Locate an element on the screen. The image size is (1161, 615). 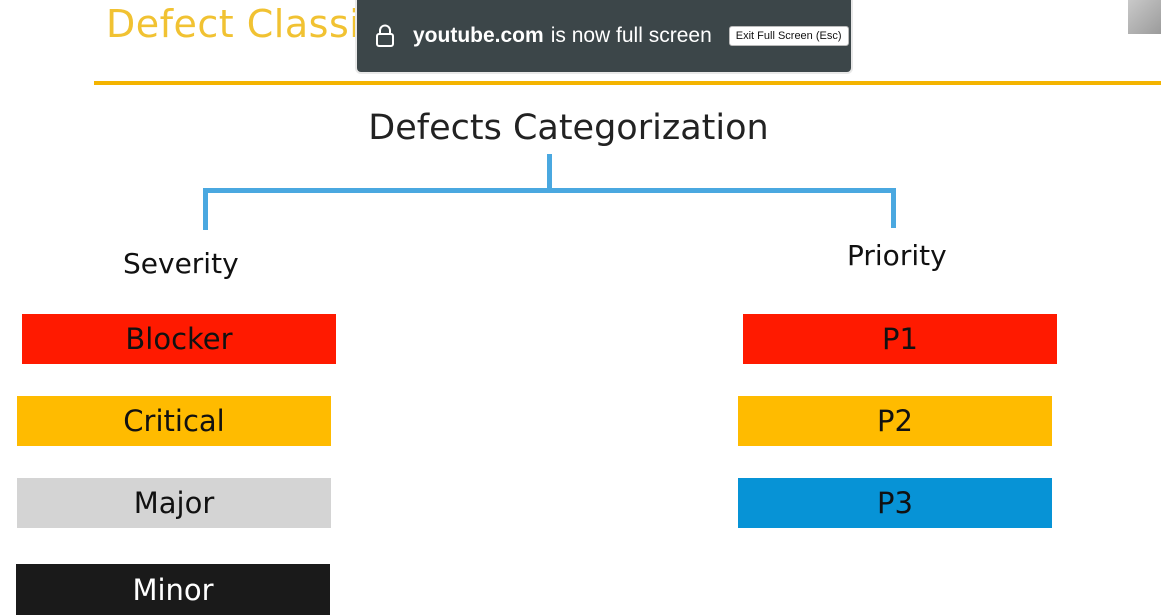
fullscreen-message: is now full screen is located at coordinates (631, 35).